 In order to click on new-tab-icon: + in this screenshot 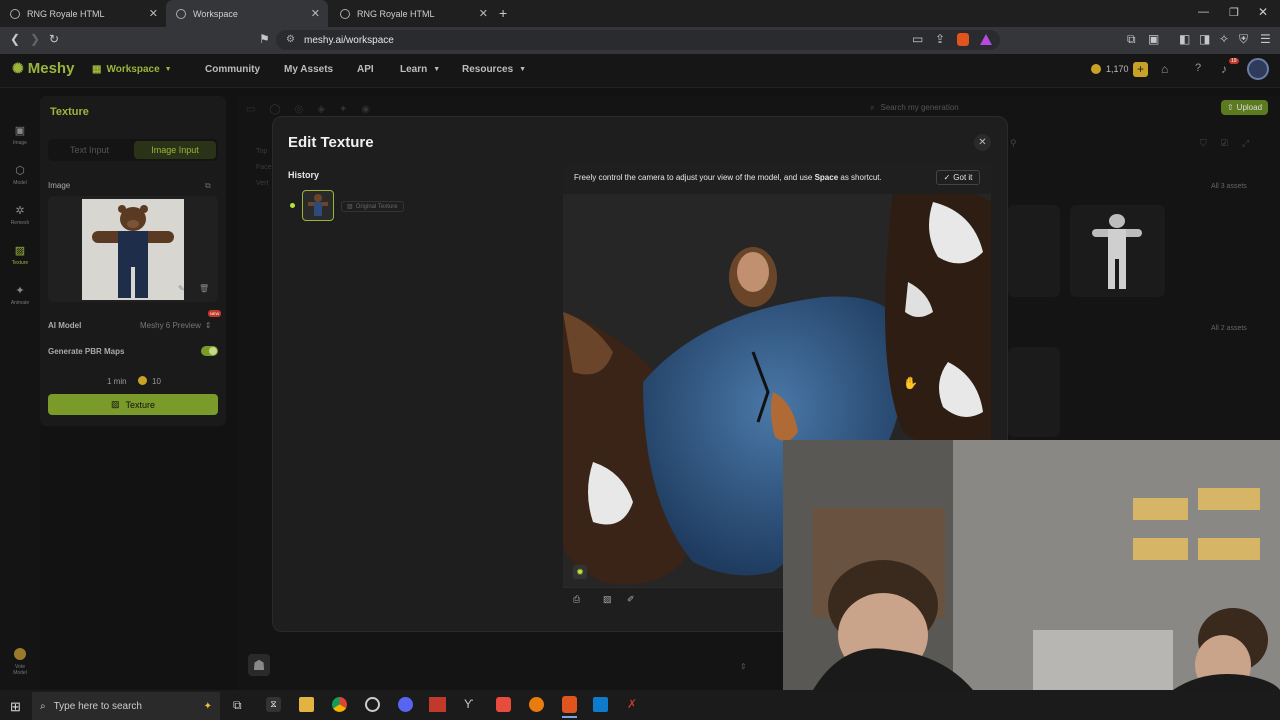, I will do `click(503, 13)`.